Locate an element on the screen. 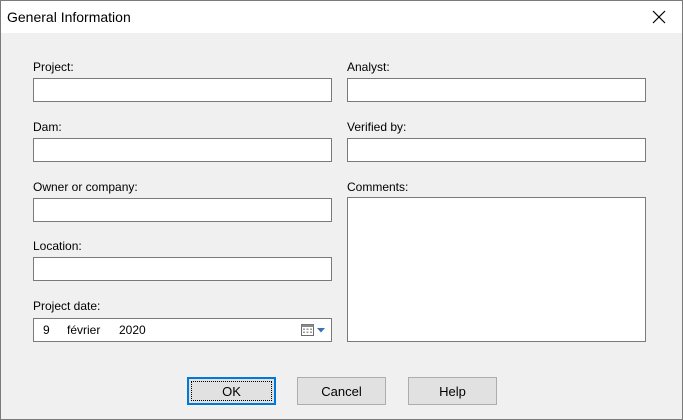  calendar-dropdown-button is located at coordinates (314, 330).